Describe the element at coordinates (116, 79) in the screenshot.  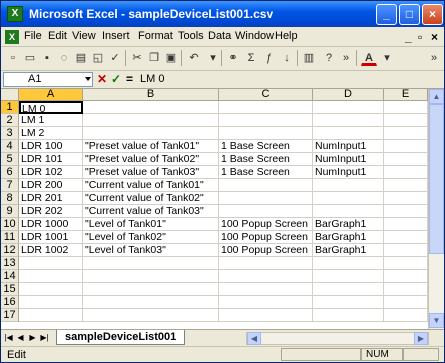
I see `enter-entry-icon: ✓` at that location.